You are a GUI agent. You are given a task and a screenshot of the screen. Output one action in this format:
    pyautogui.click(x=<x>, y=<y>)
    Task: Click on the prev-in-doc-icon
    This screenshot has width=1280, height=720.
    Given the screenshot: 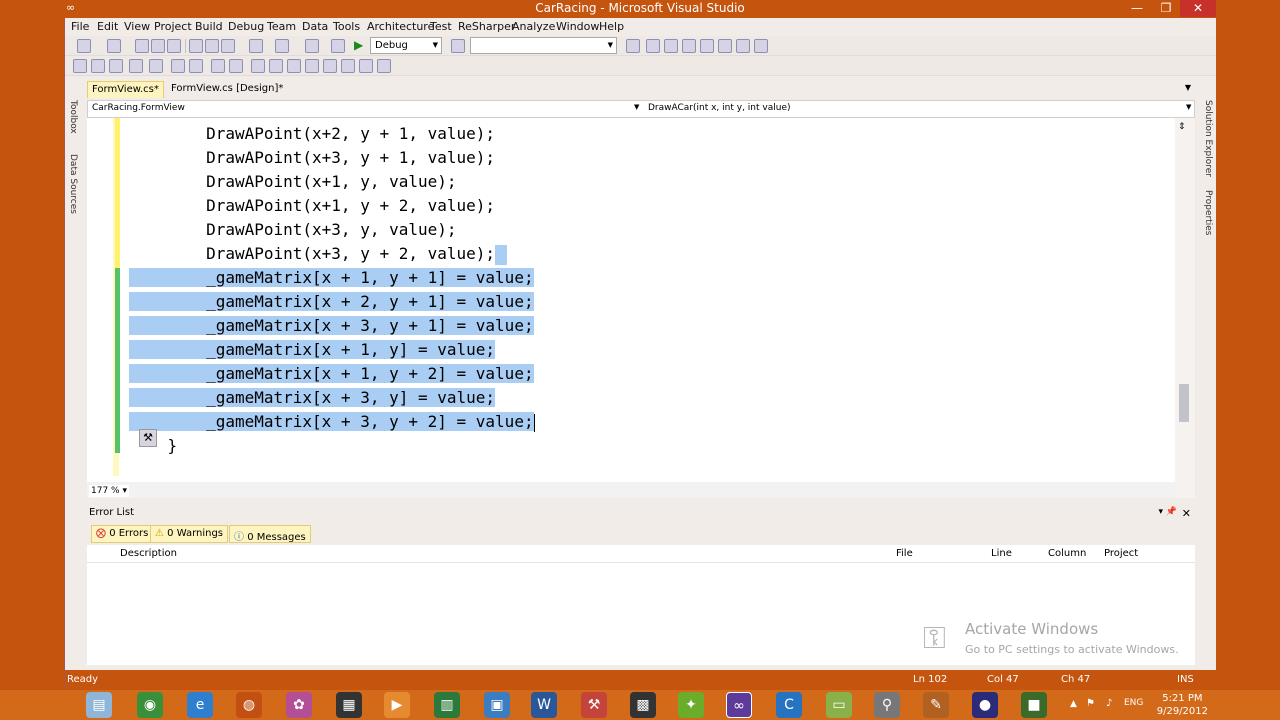 What is the action you would take?
    pyautogui.click(x=348, y=66)
    